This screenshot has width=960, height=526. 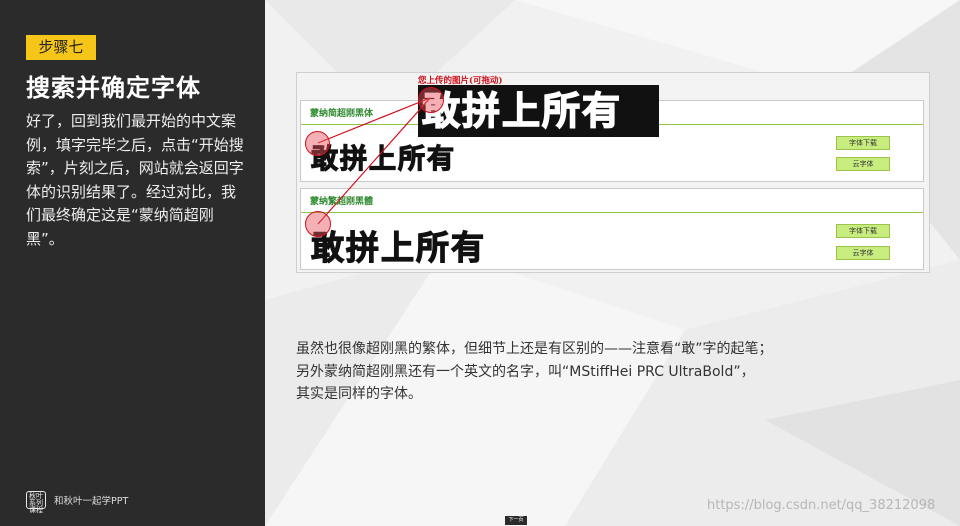 I want to click on result-font-name: 蒙纳简超刚黑体, so click(x=342, y=114).